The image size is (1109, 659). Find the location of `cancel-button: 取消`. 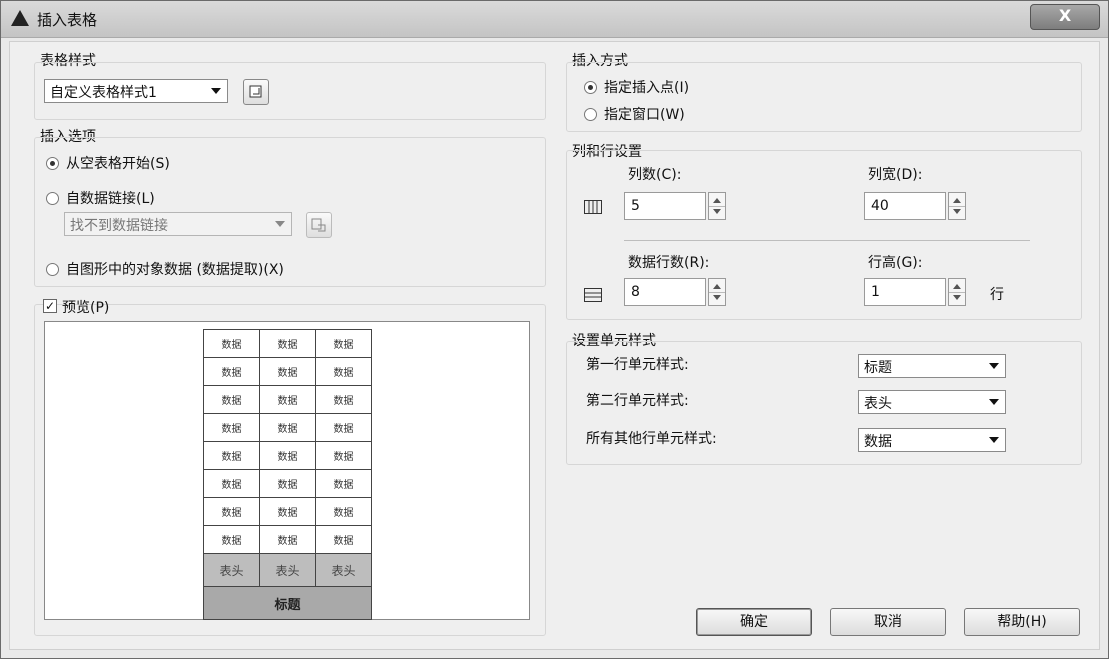

cancel-button: 取消 is located at coordinates (888, 622).